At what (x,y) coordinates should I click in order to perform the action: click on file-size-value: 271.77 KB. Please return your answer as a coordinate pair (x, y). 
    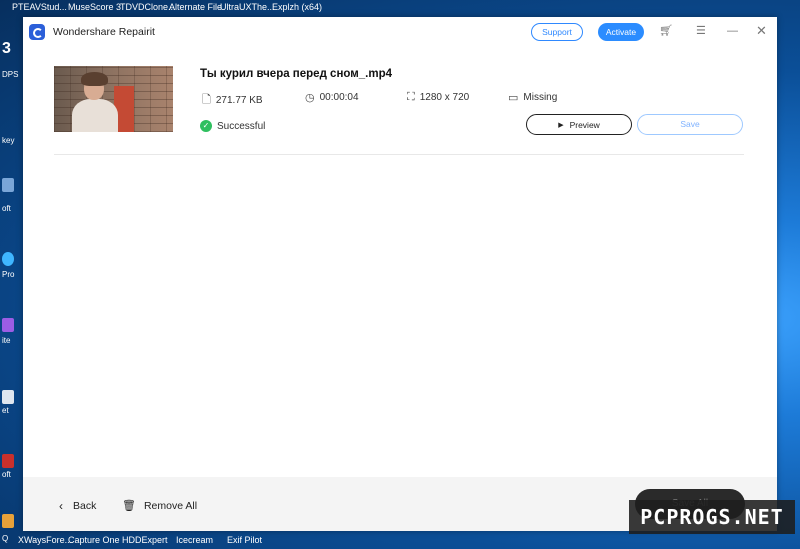
    Looking at the image, I should click on (239, 100).